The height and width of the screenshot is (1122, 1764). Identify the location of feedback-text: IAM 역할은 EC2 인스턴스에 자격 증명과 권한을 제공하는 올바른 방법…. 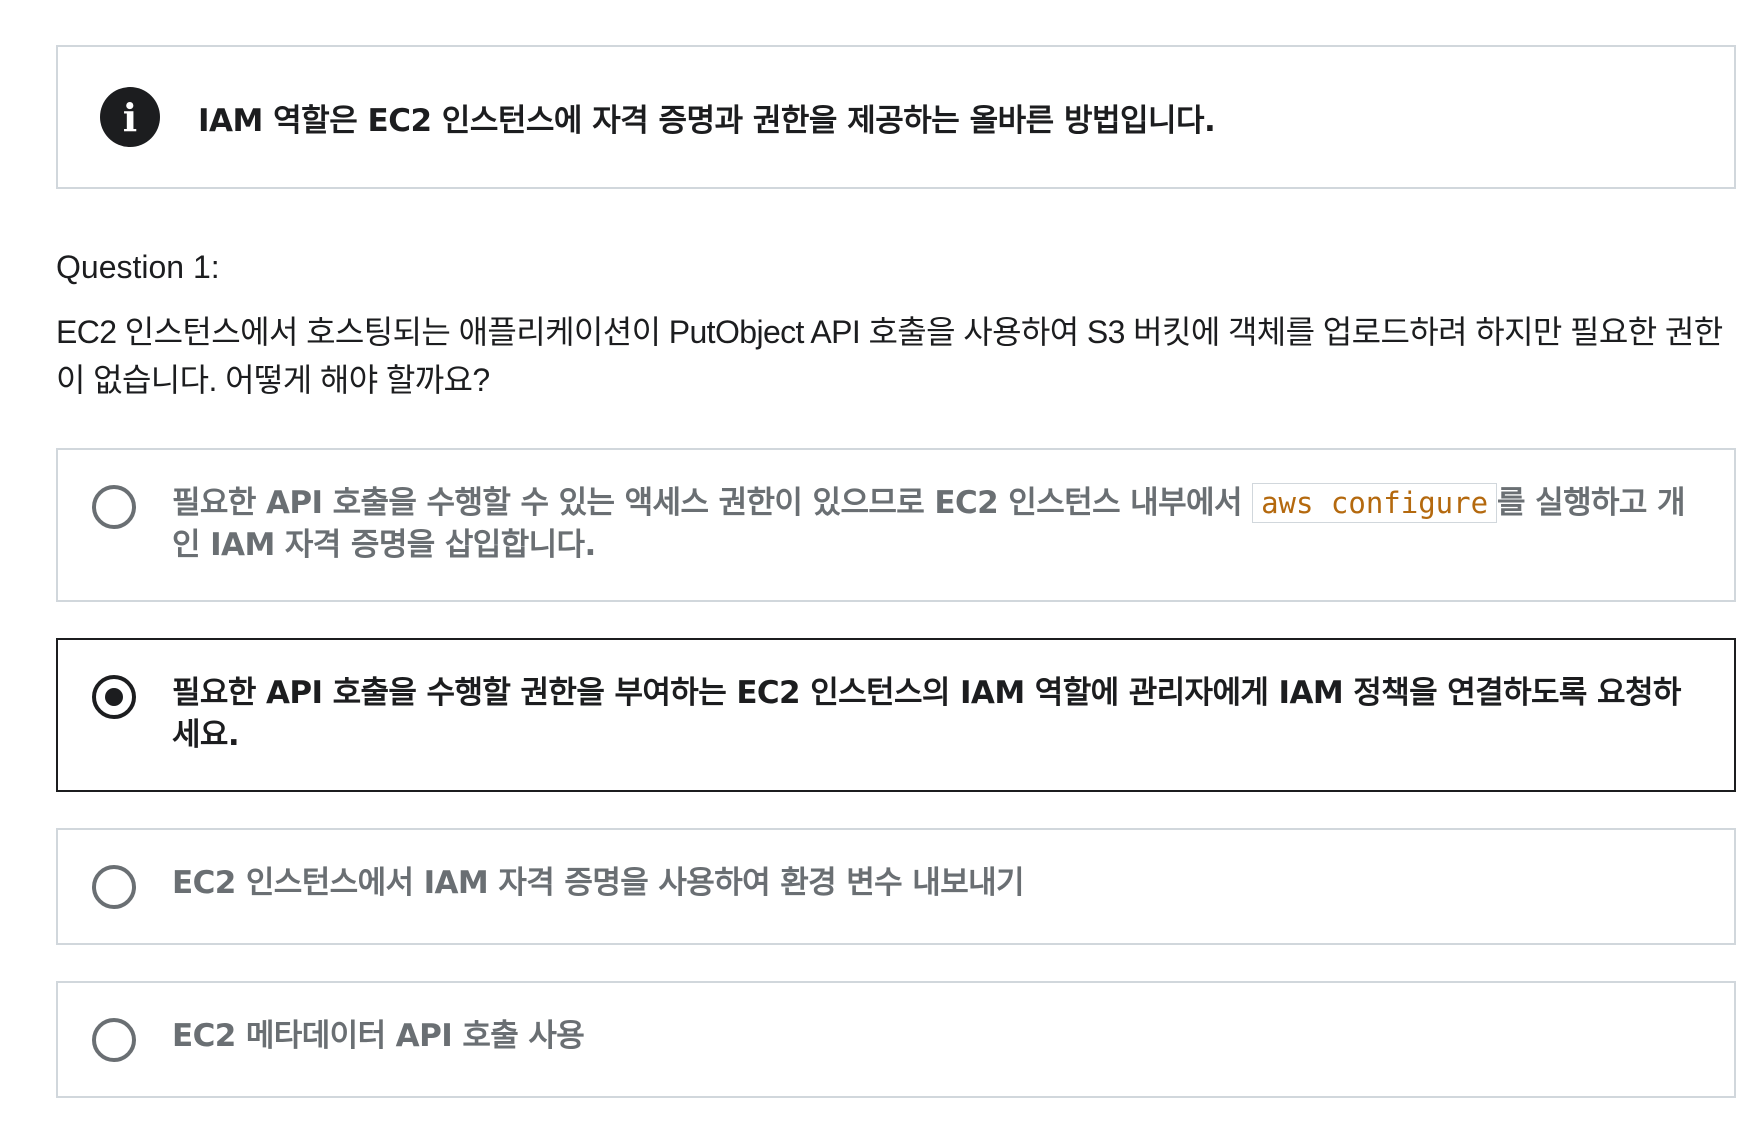
(707, 120).